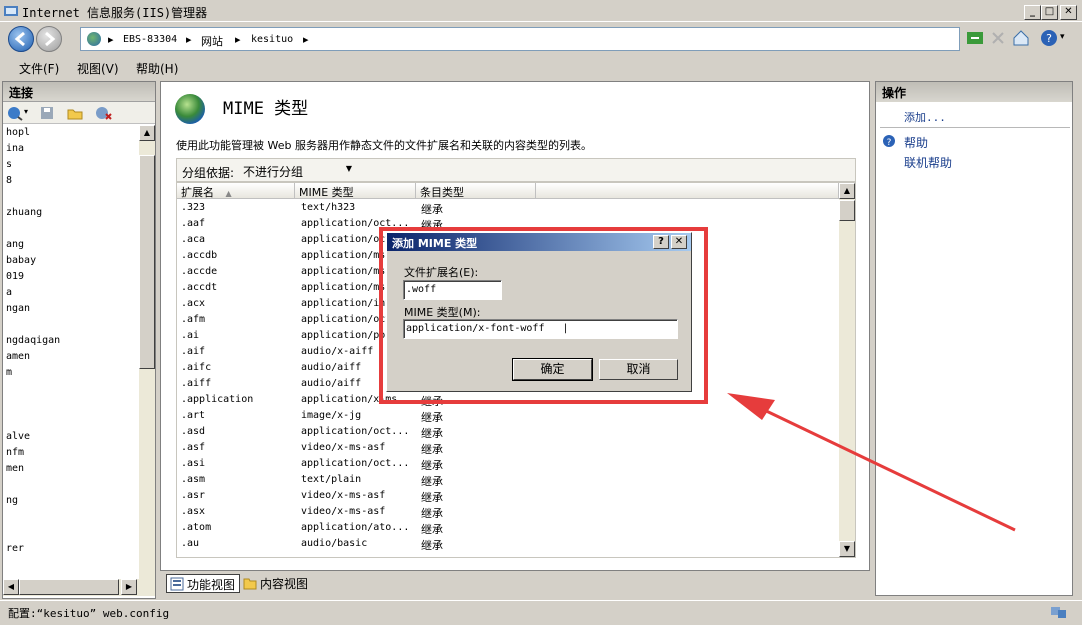  Describe the element at coordinates (435, 243) in the screenshot. I see `dialog-title: 添加 MIME 类型` at that location.